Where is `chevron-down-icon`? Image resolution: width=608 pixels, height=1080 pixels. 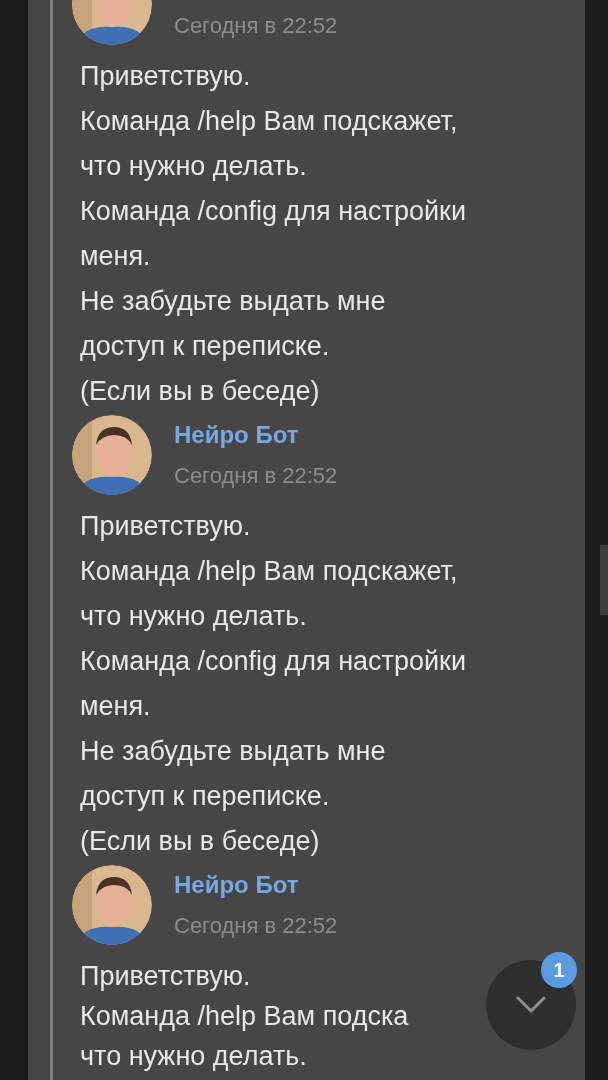 chevron-down-icon is located at coordinates (531, 1005).